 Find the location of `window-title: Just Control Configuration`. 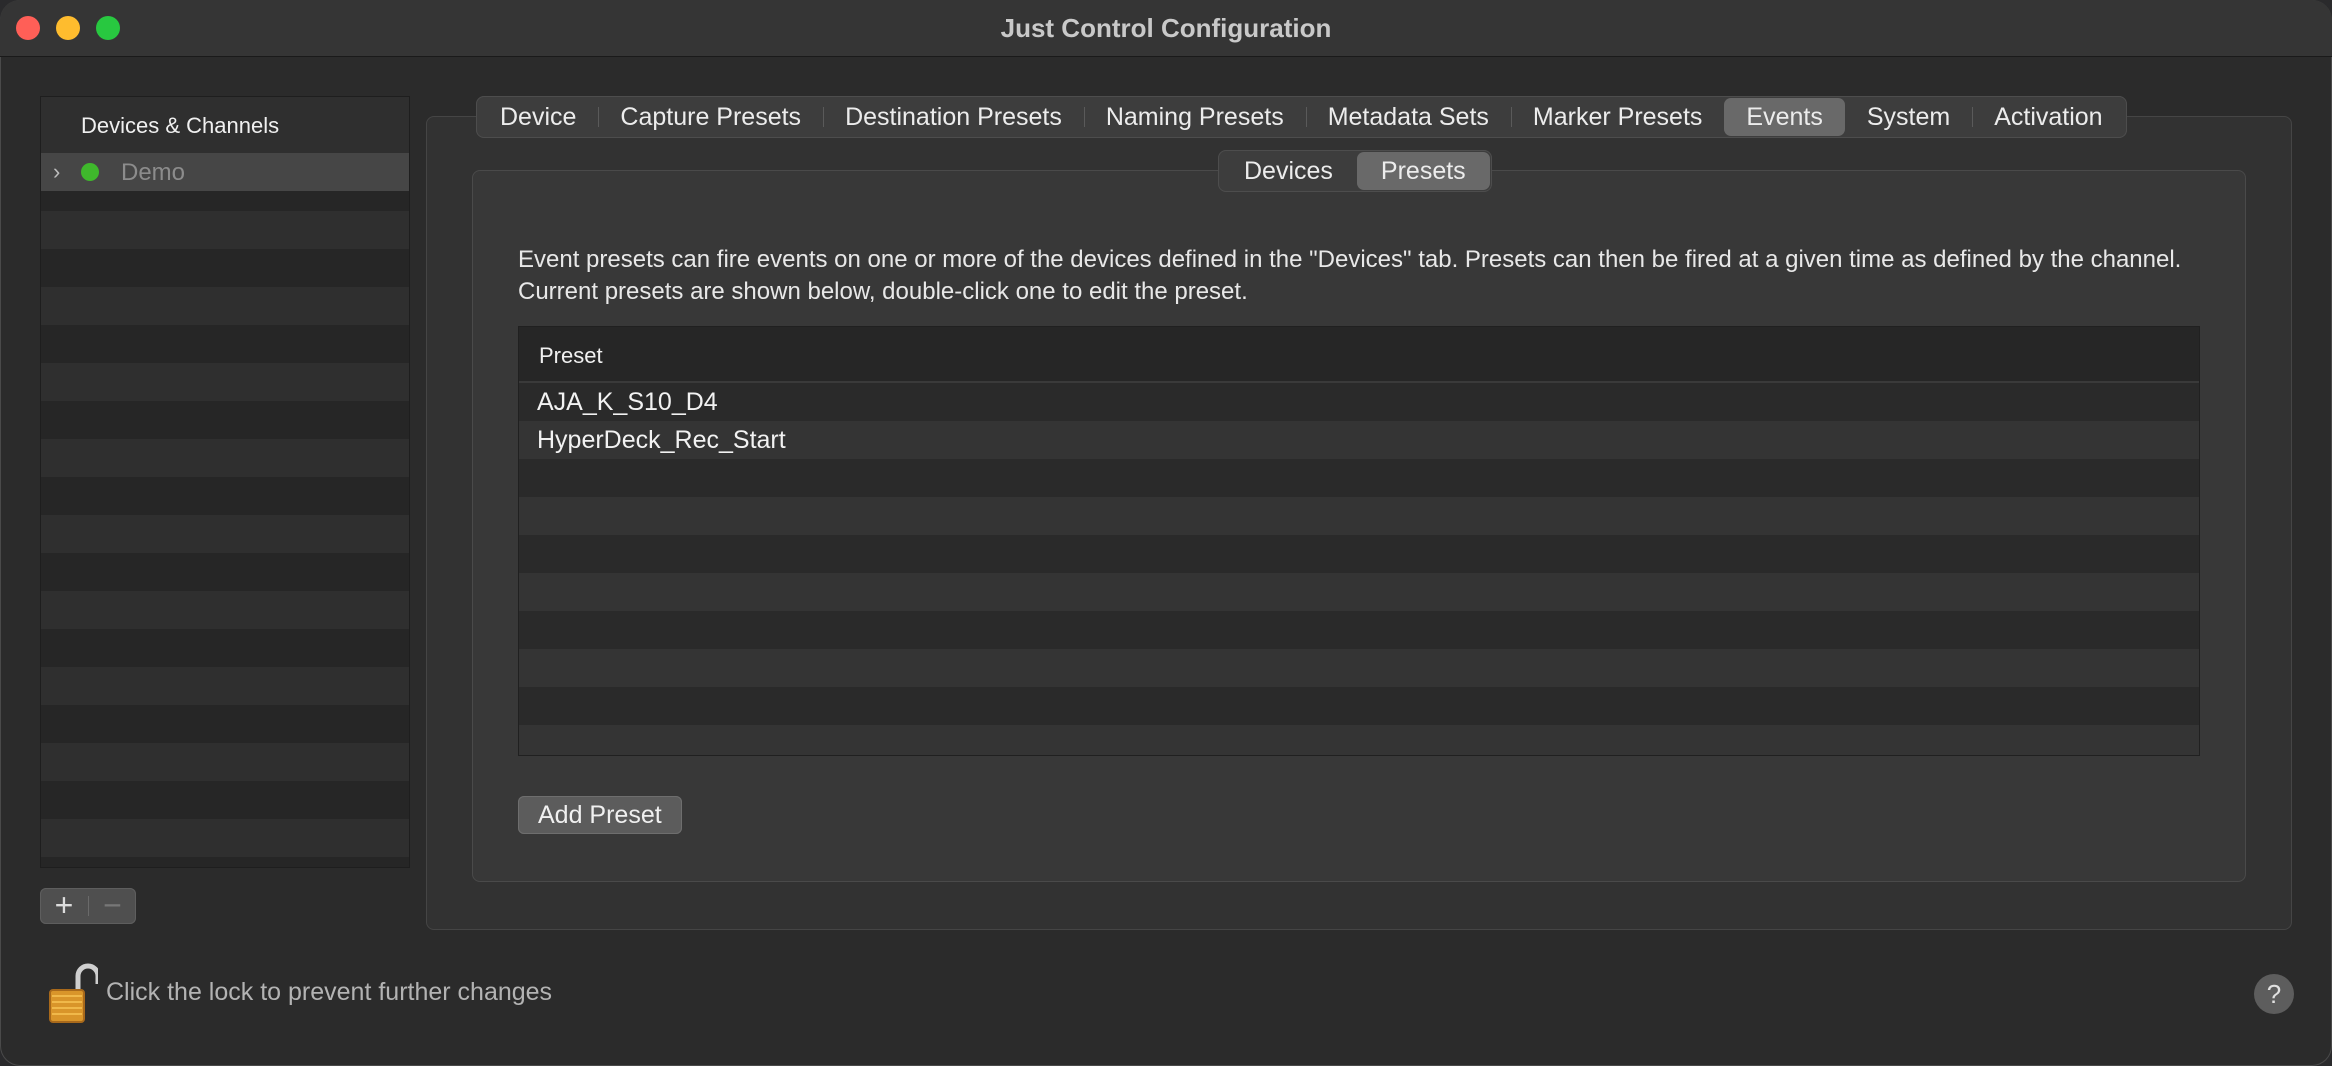

window-title: Just Control Configuration is located at coordinates (1166, 28).